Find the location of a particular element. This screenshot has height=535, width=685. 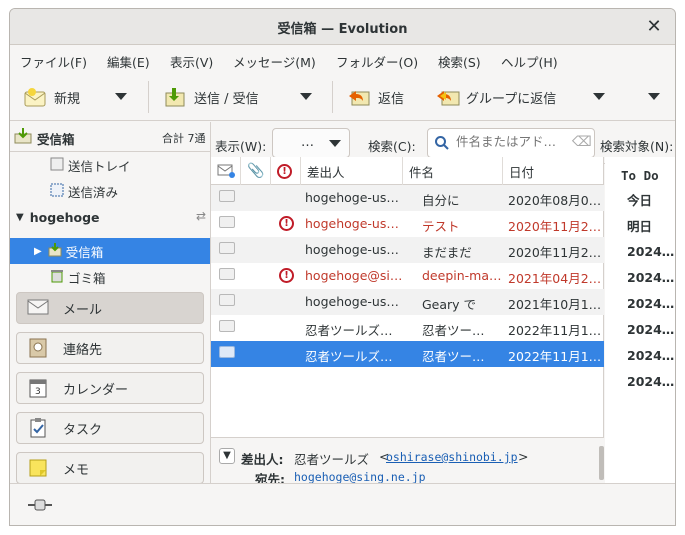

folder-label: 受信箱 is located at coordinates (84, 252).